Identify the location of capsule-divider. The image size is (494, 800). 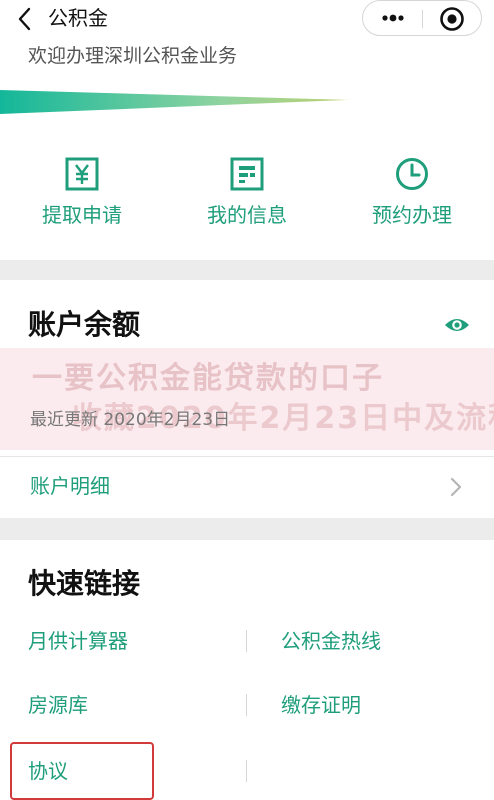
(422, 19).